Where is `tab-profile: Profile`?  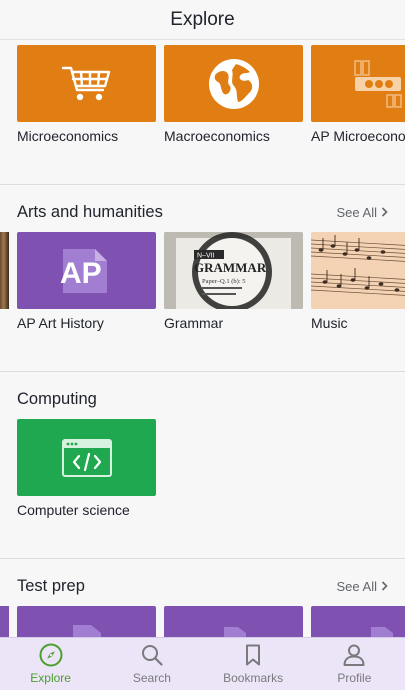
tab-profile: Profile is located at coordinates (354, 664).